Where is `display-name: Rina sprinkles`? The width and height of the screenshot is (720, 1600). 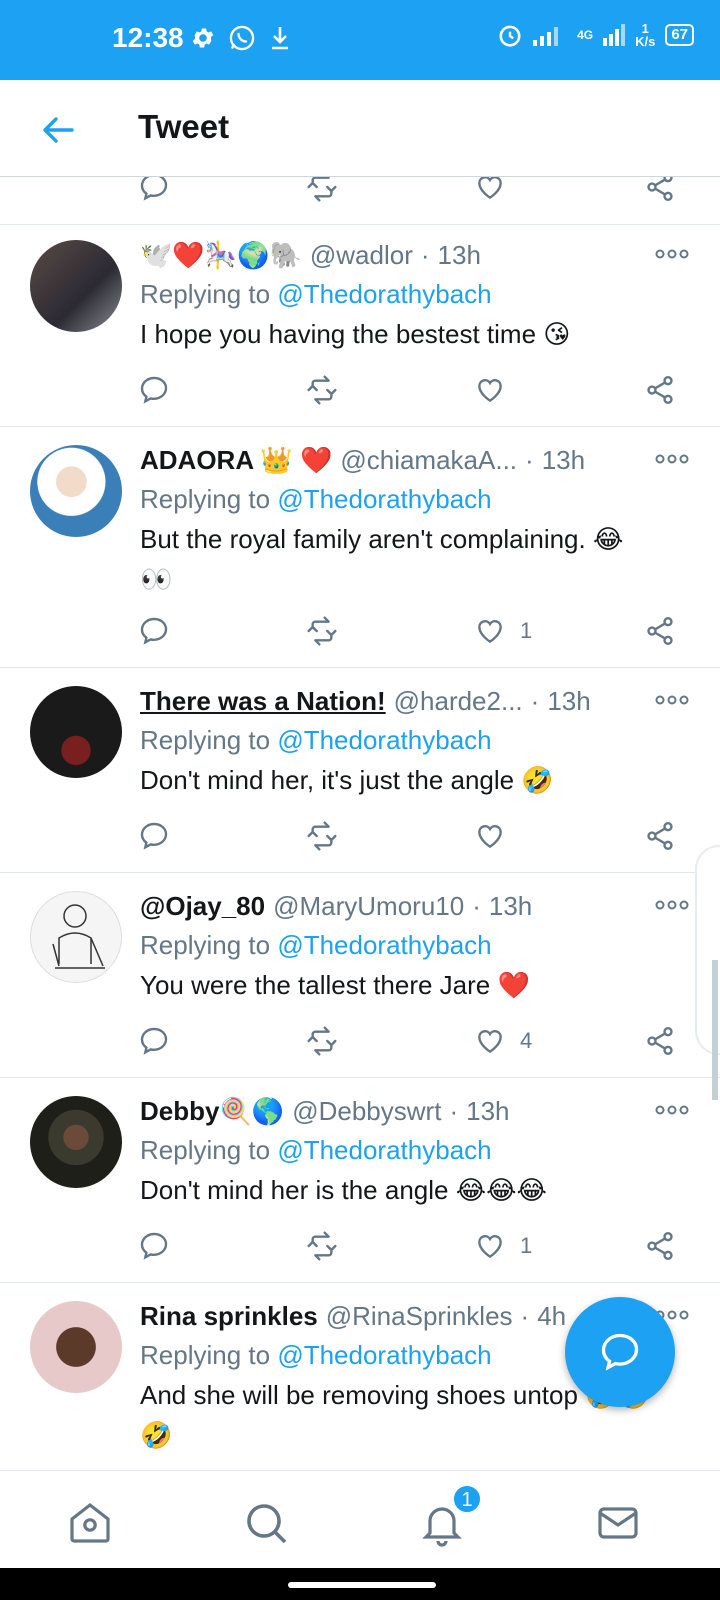 display-name: Rina sprinkles is located at coordinates (229, 1316).